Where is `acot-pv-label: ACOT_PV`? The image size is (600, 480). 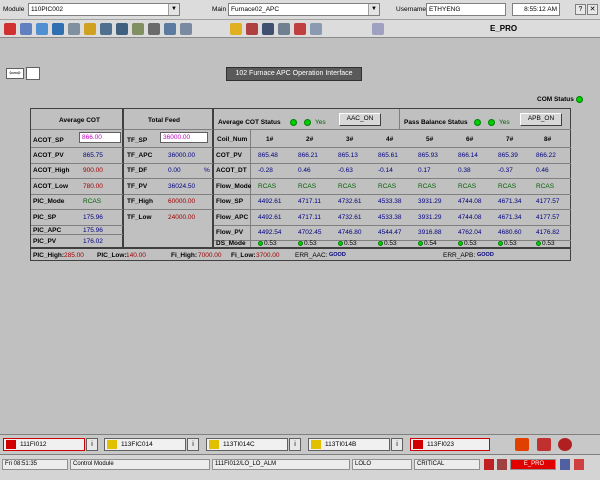 acot-pv-label: ACOT_PV is located at coordinates (48, 155).